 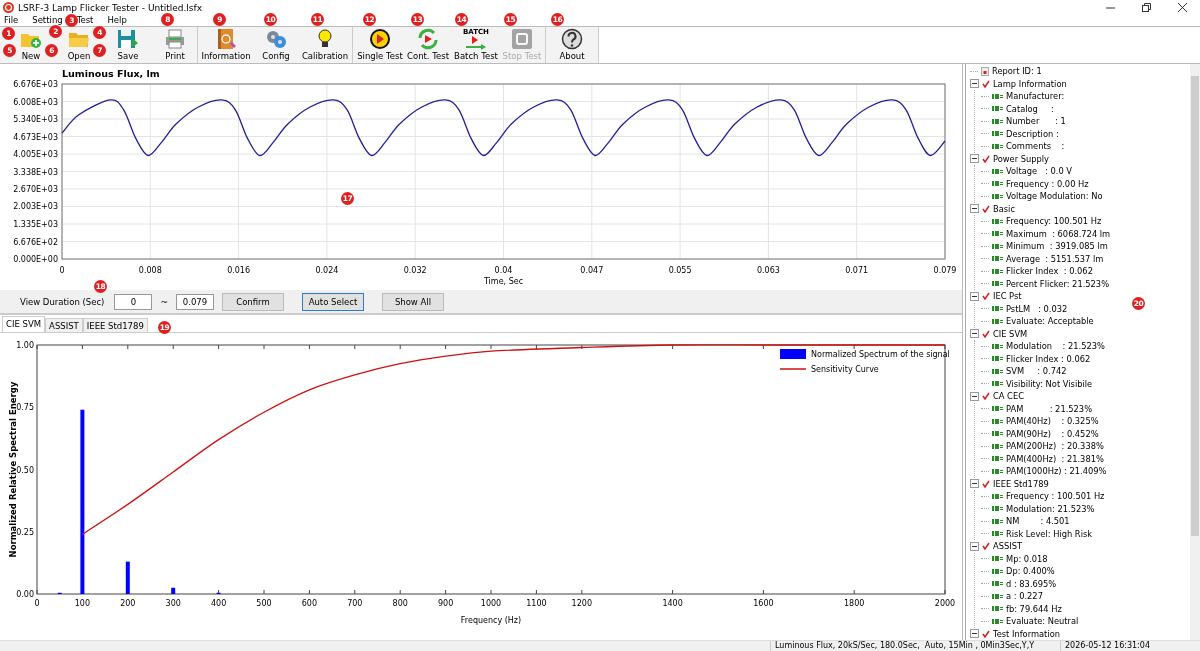 I want to click on tree-item-label: Test Information, so click(x=1026, y=633).